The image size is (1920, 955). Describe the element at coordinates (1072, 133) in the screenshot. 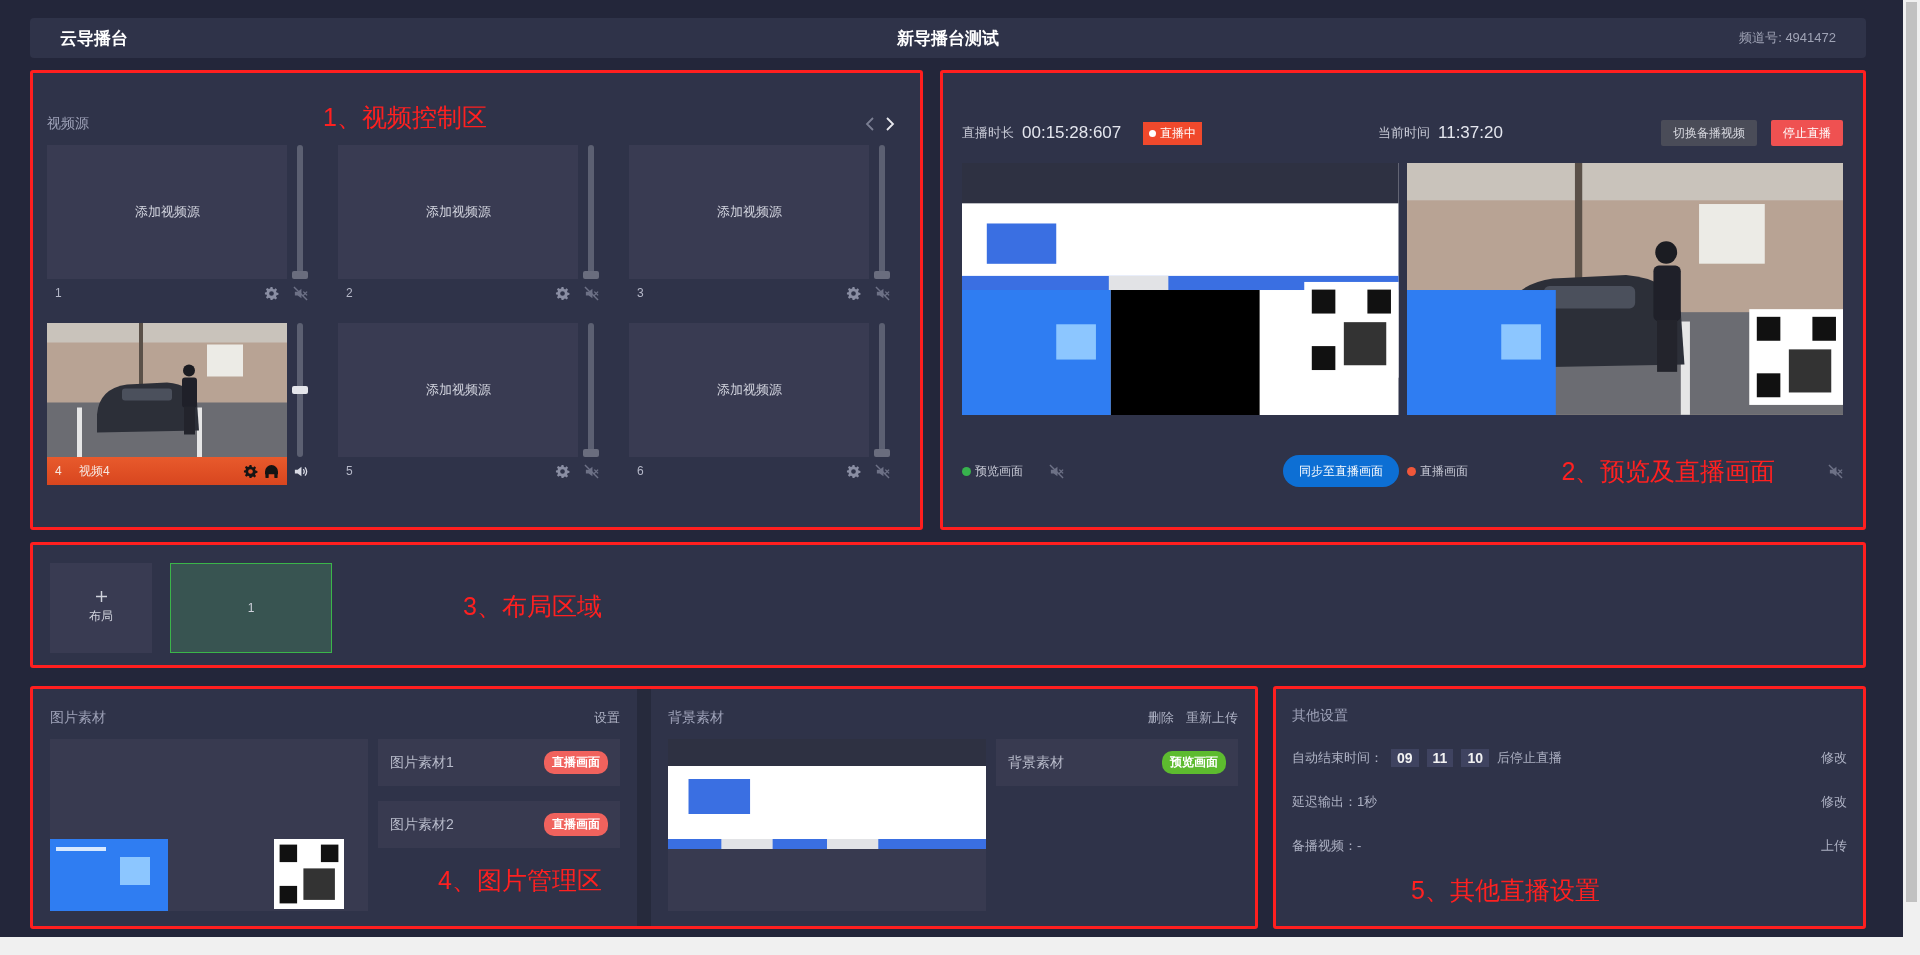

I see `live-duration: 00:15:28:607` at that location.